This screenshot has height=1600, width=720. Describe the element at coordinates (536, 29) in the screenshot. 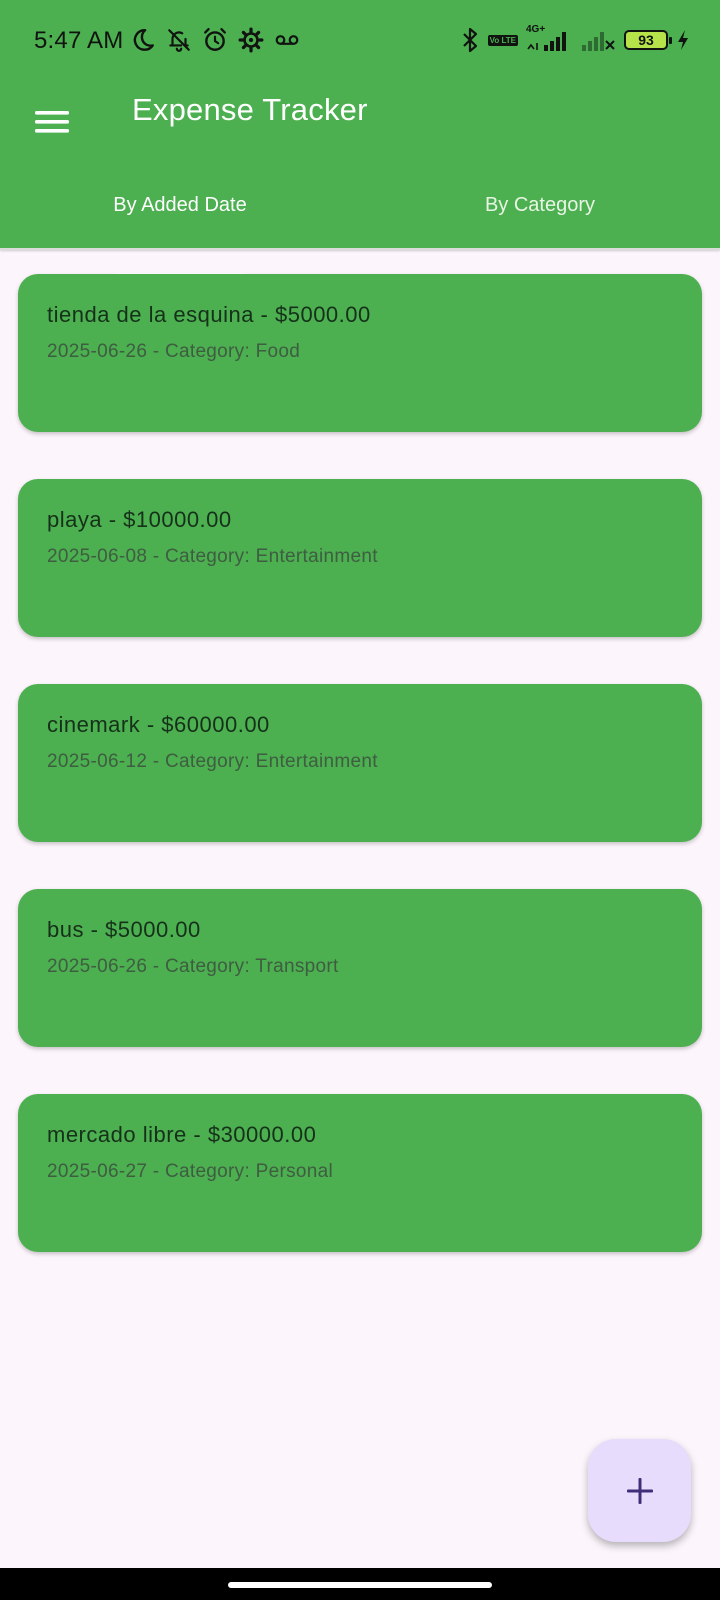

I see `network-type-label: 4G+` at that location.